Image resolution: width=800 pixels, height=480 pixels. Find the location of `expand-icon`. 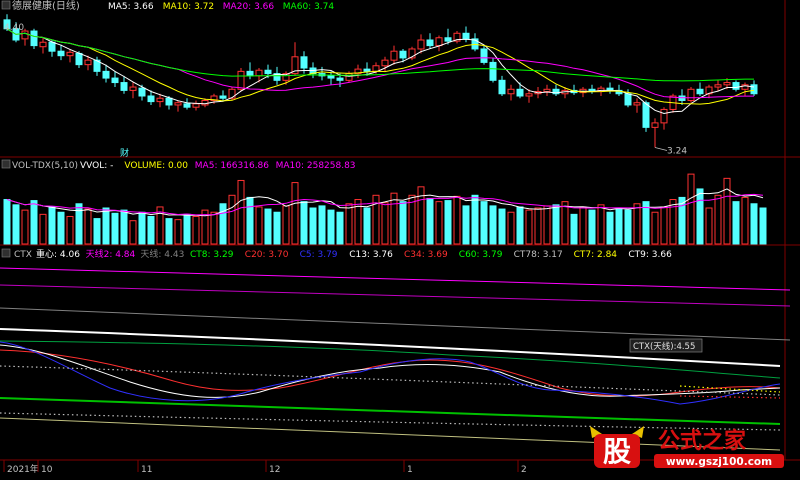

expand-icon is located at coordinates (6, 253).